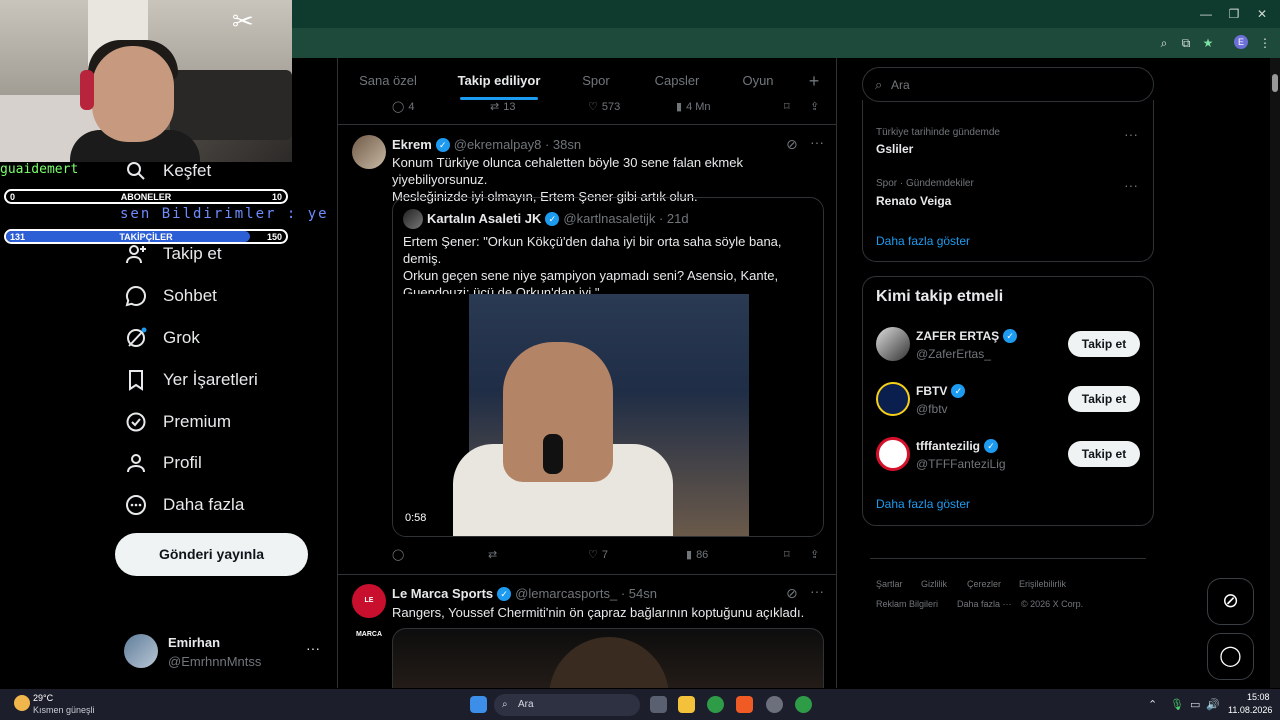 This screenshot has height=720, width=1280. What do you see at coordinates (191, 380) in the screenshot?
I see `nav-item-bookmarks: Yer İşaretleri` at bounding box center [191, 380].